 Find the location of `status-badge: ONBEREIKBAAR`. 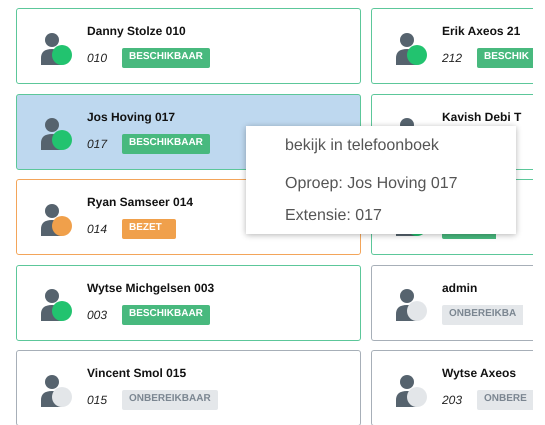

status-badge: ONBEREIKBAAR is located at coordinates (170, 400).